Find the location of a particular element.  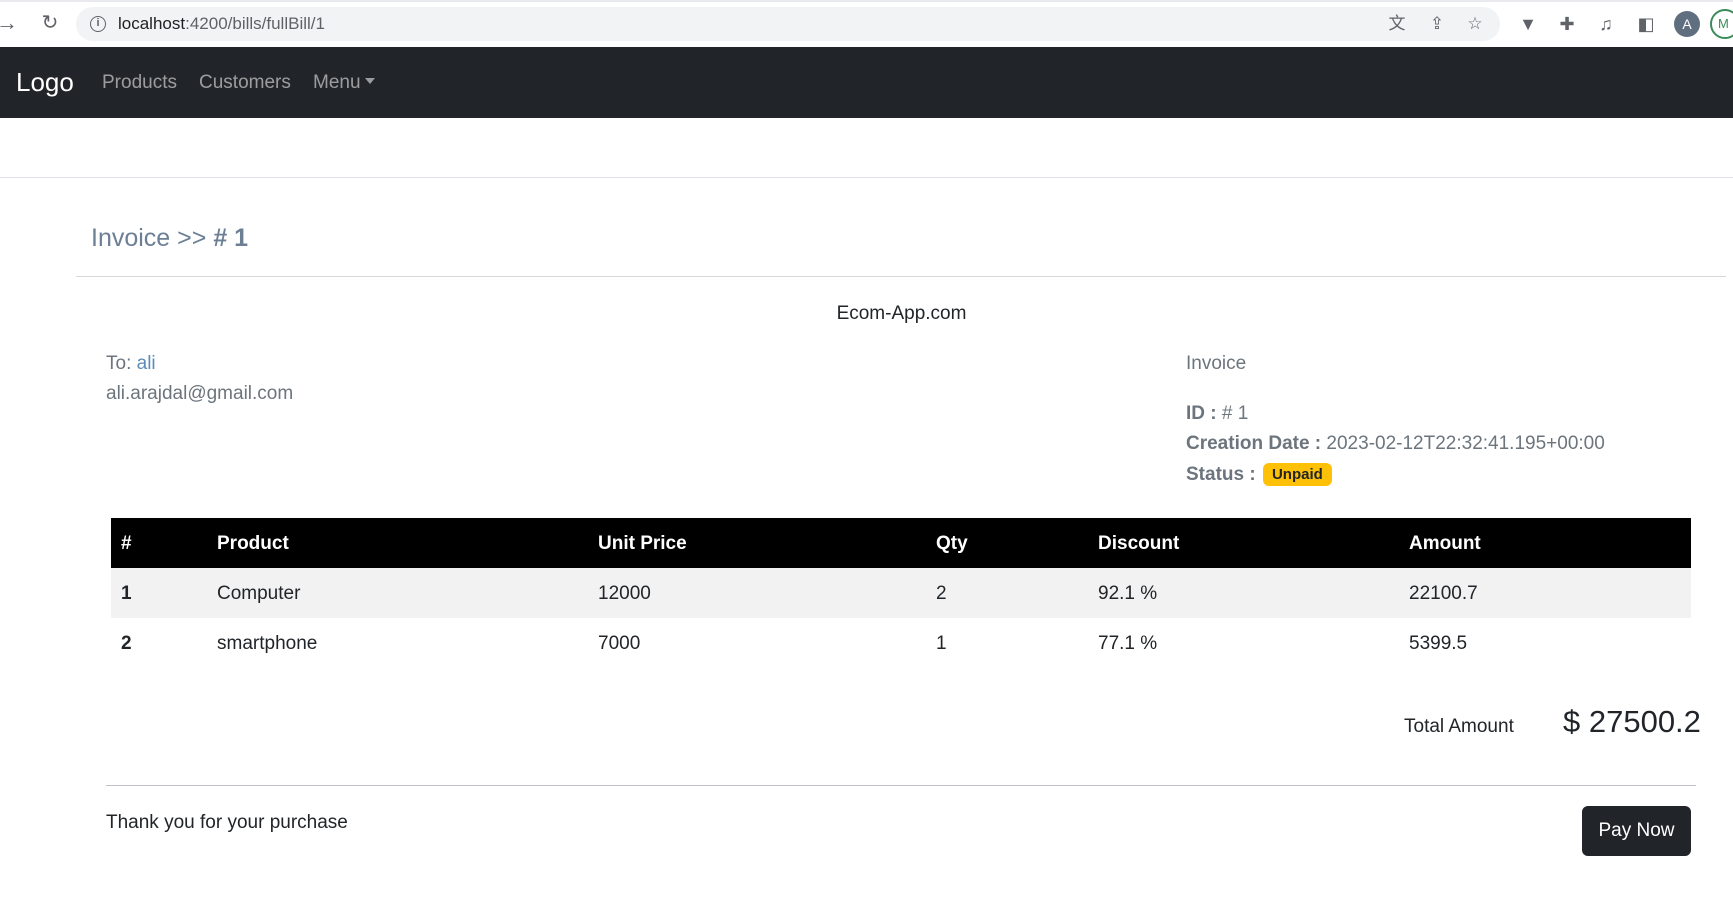

table-header-cell: # is located at coordinates (126, 543).